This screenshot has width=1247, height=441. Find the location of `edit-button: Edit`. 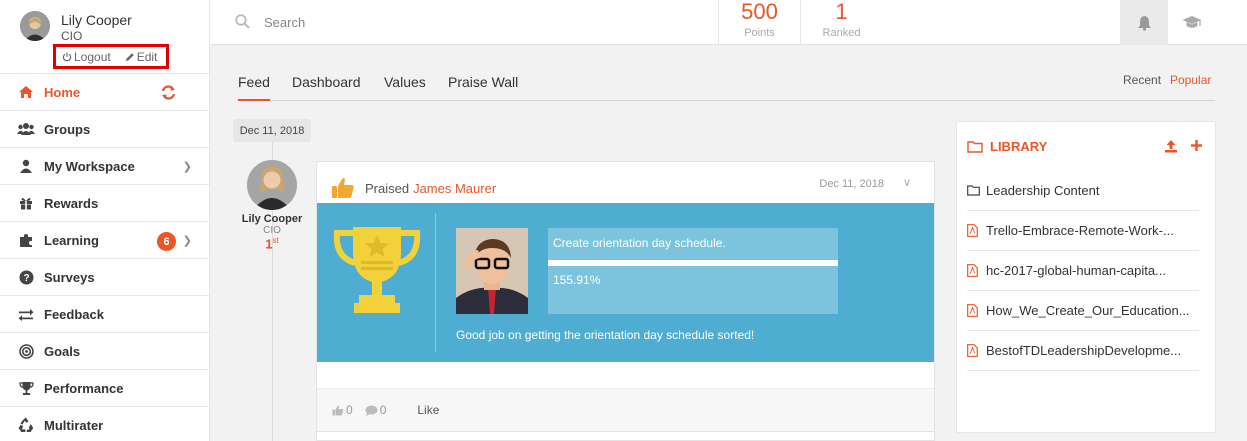

edit-button: Edit is located at coordinates (141, 56).